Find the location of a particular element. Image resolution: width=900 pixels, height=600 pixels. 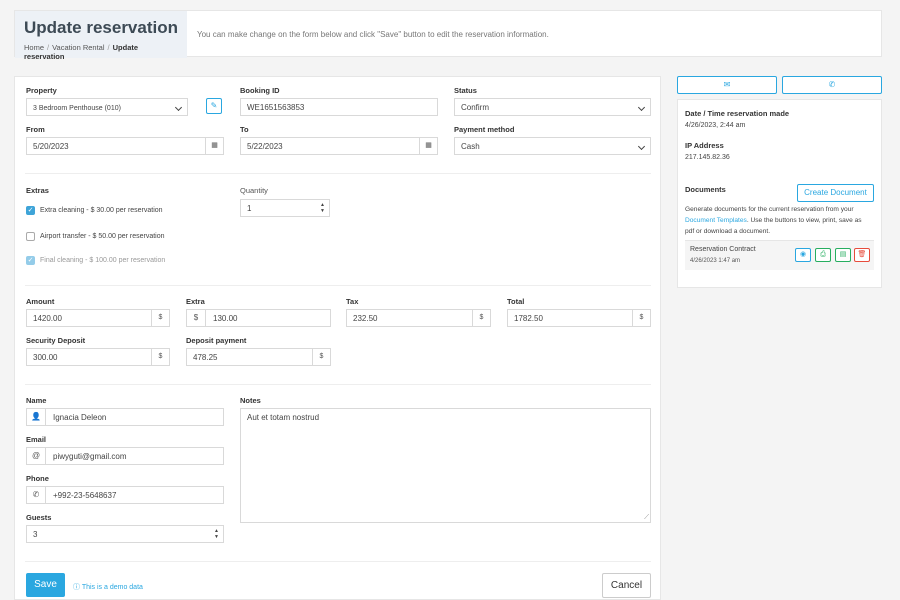

amount-input: 1420.00 $ is located at coordinates (98, 318).